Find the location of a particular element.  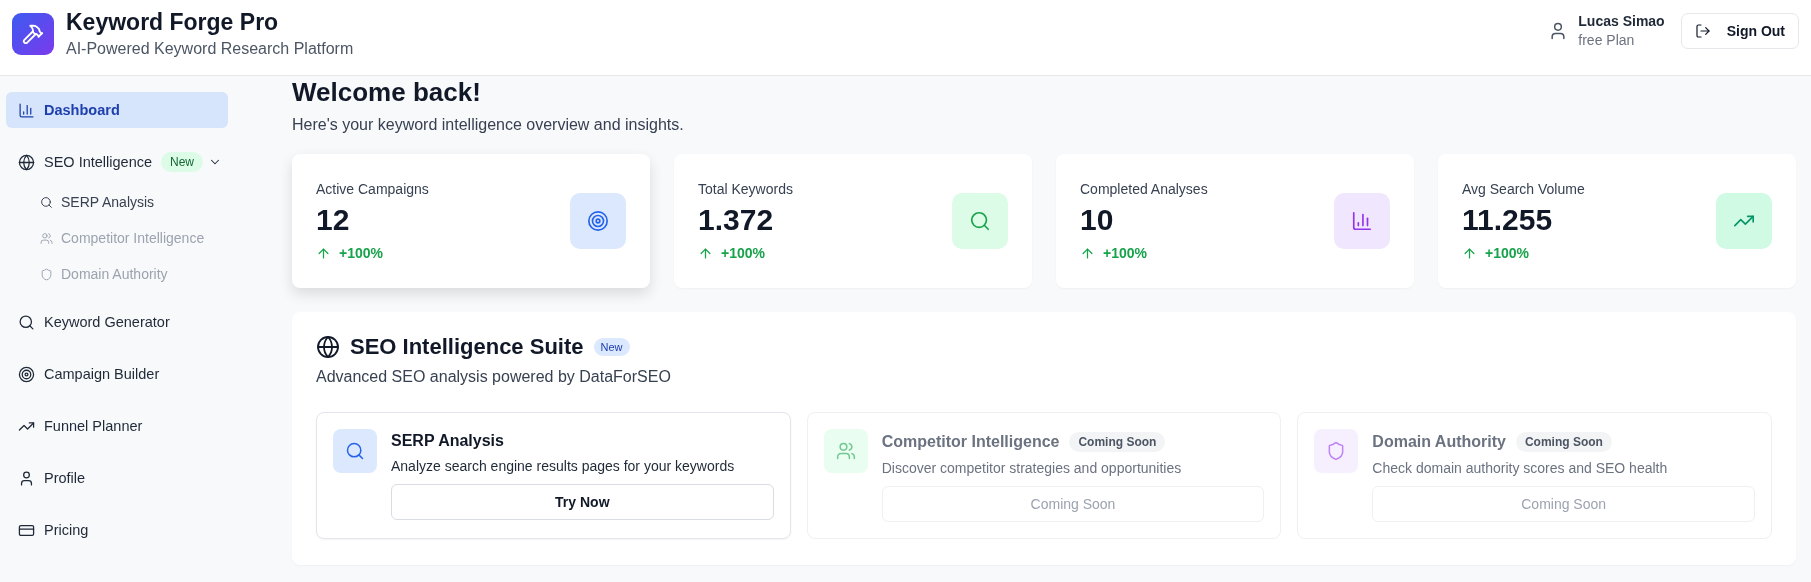

sidebar-item: Dashboard is located at coordinates (117, 110).